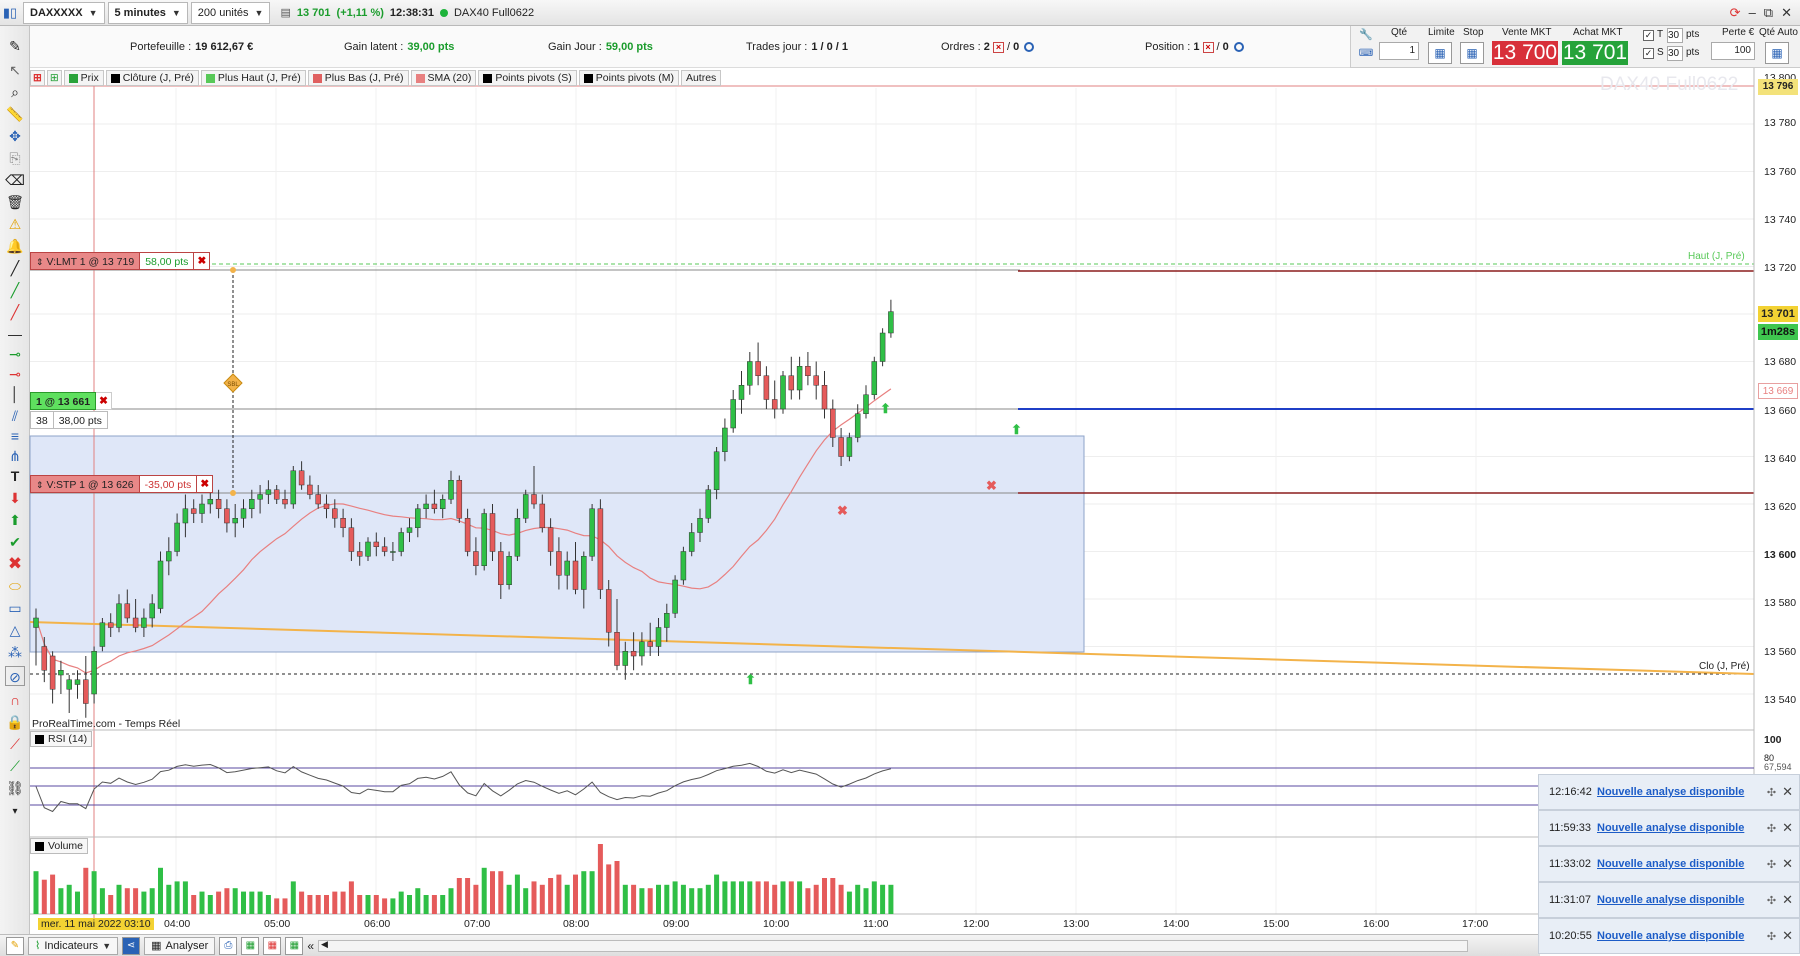 The width and height of the screenshot is (1800, 956). Describe the element at coordinates (205, 484) in the screenshot. I see `cancel-stop-order-icon: ✖` at that location.